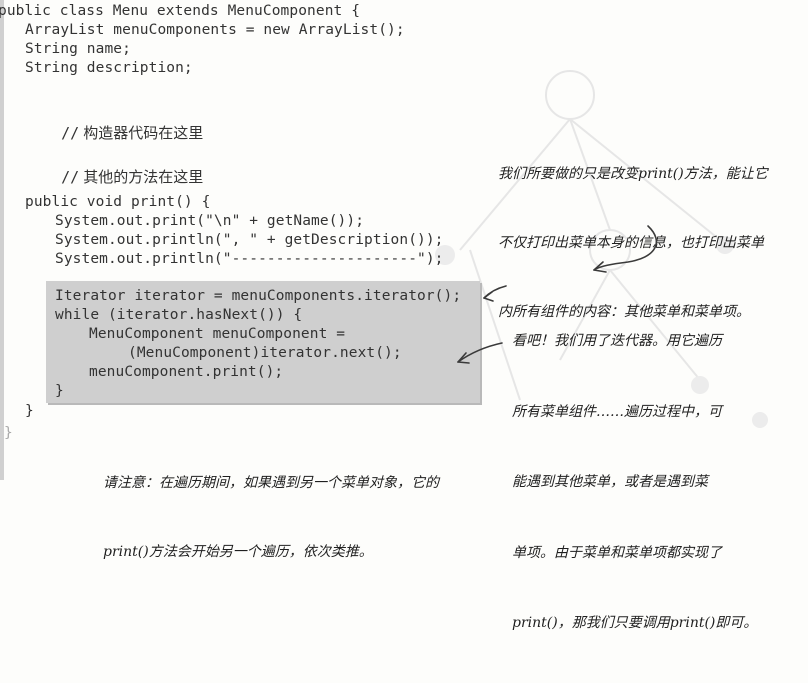 This screenshot has width=808, height=683. What do you see at coordinates (617, 552) in the screenshot?
I see `annotation-line: 单项。由于菜单和菜单项都实现了` at bounding box center [617, 552].